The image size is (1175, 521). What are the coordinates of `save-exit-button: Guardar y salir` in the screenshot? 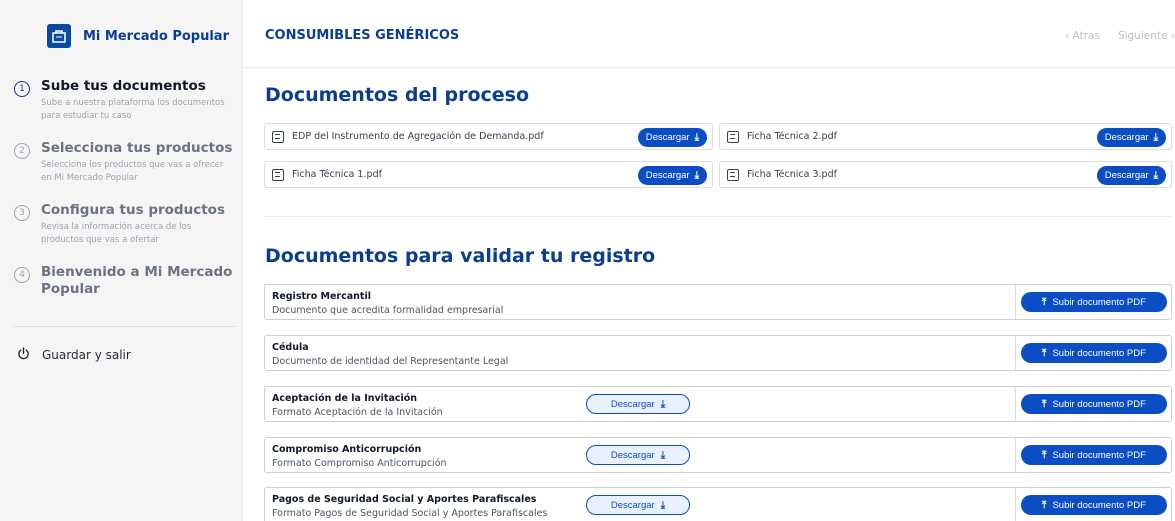 It's located at (74, 354).